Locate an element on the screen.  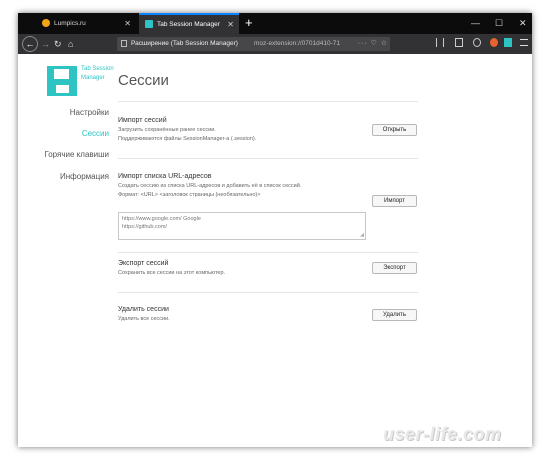
sidebar-item-sessions: Сессии is located at coordinates (95, 133).